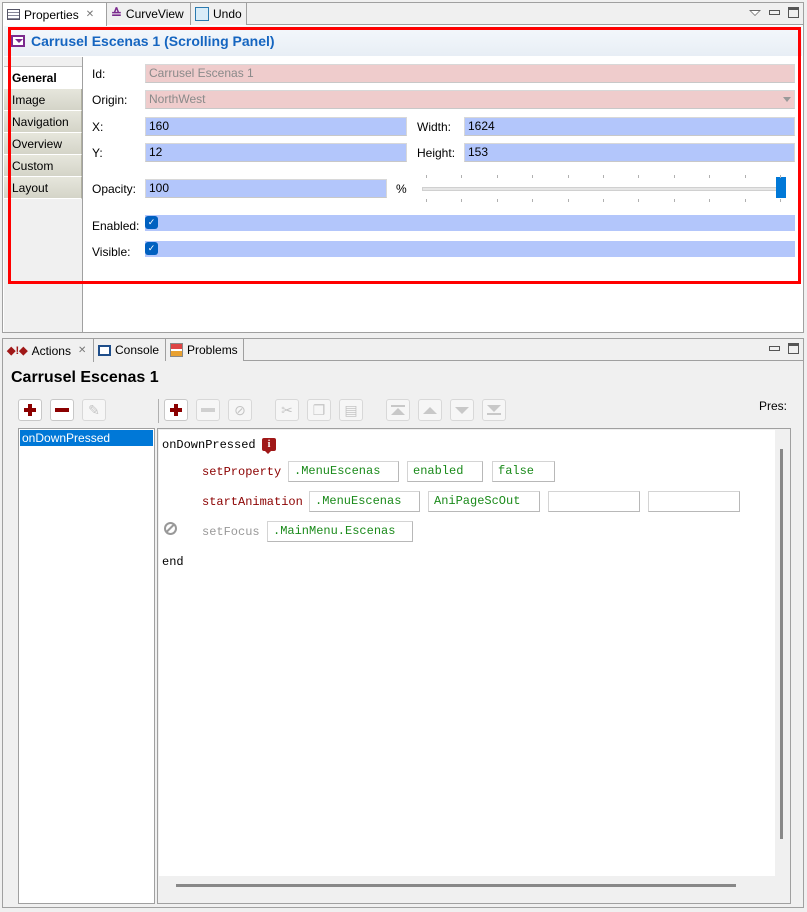 The image size is (807, 912). What do you see at coordinates (456, 885) in the screenshot?
I see `horizontal-scrollbar` at bounding box center [456, 885].